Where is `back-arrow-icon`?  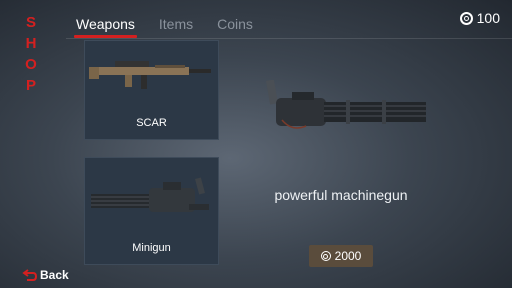 back-arrow-icon is located at coordinates (30, 275).